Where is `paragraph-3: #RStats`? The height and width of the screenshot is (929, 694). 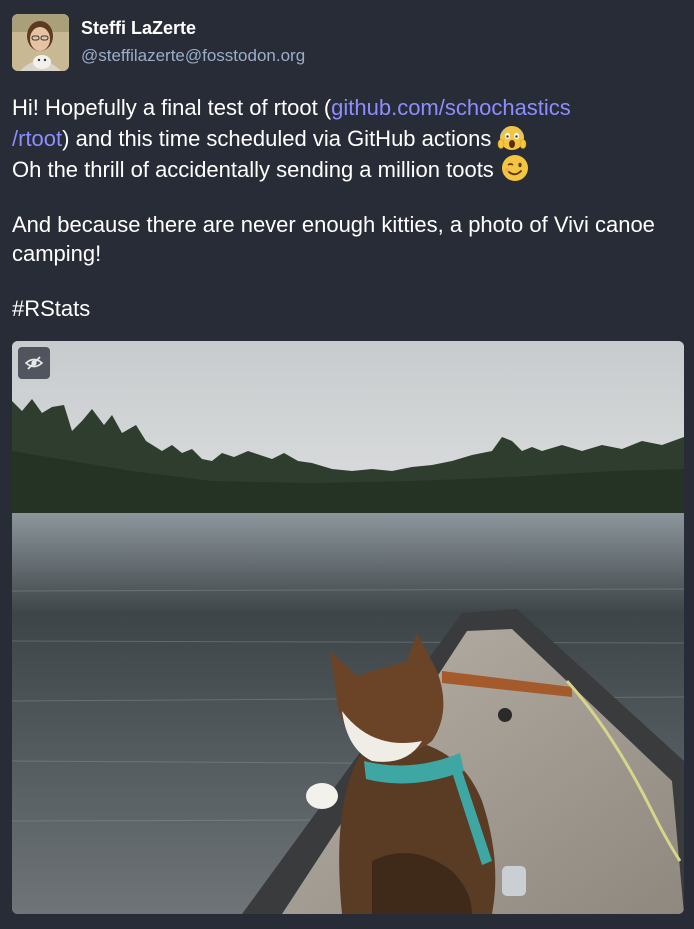
paragraph-3: #RStats is located at coordinates (344, 308).